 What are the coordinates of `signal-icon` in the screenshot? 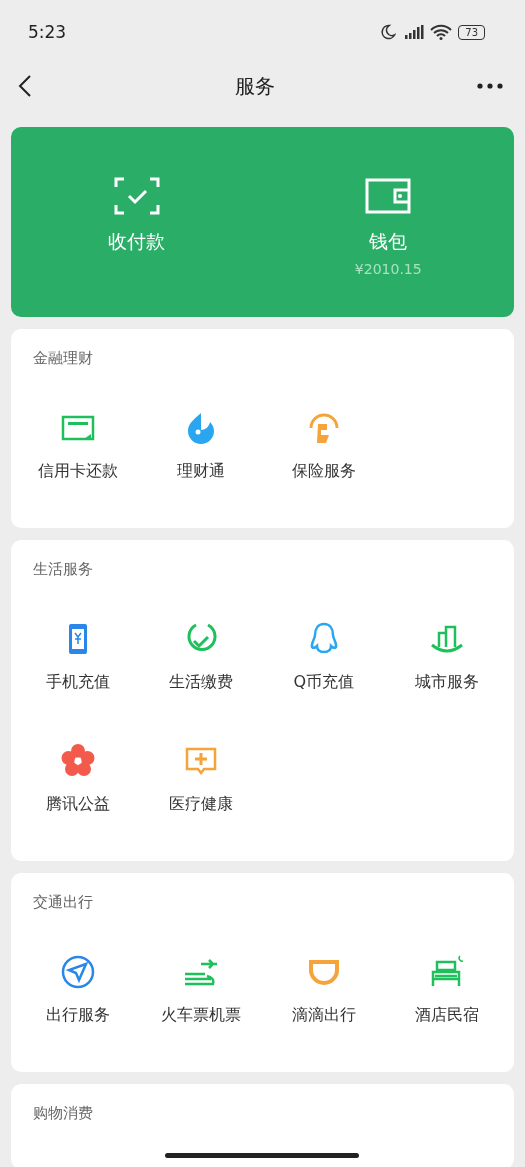 It's located at (413, 32).